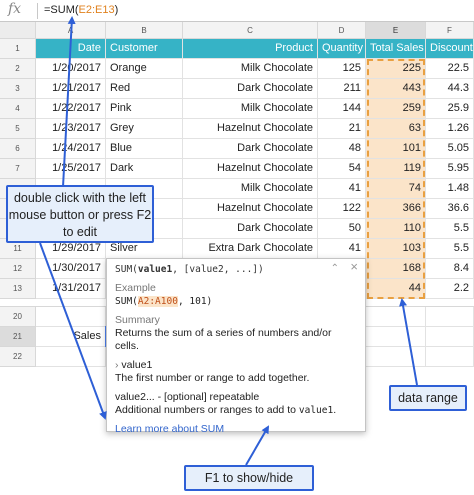  Describe the element at coordinates (135, 288) in the screenshot. I see `example-caption: Example` at that location.